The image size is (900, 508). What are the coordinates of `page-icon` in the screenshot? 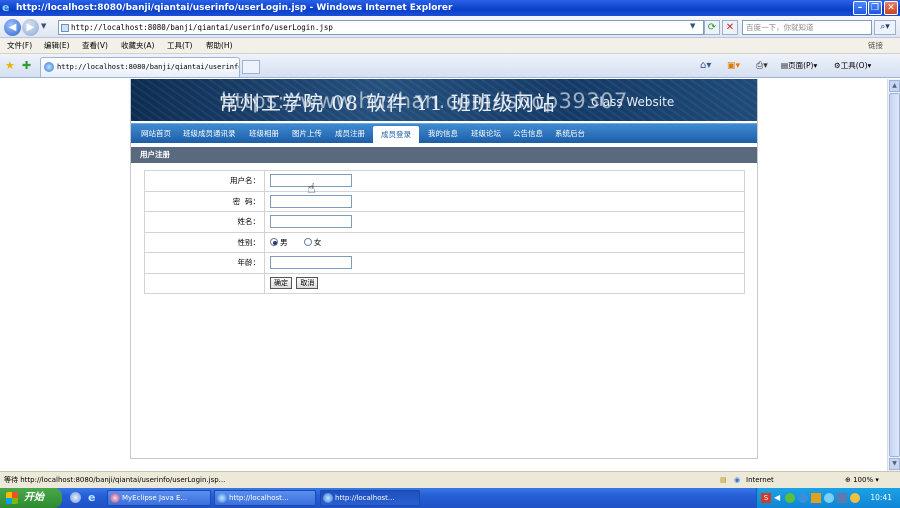 It's located at (65, 28).